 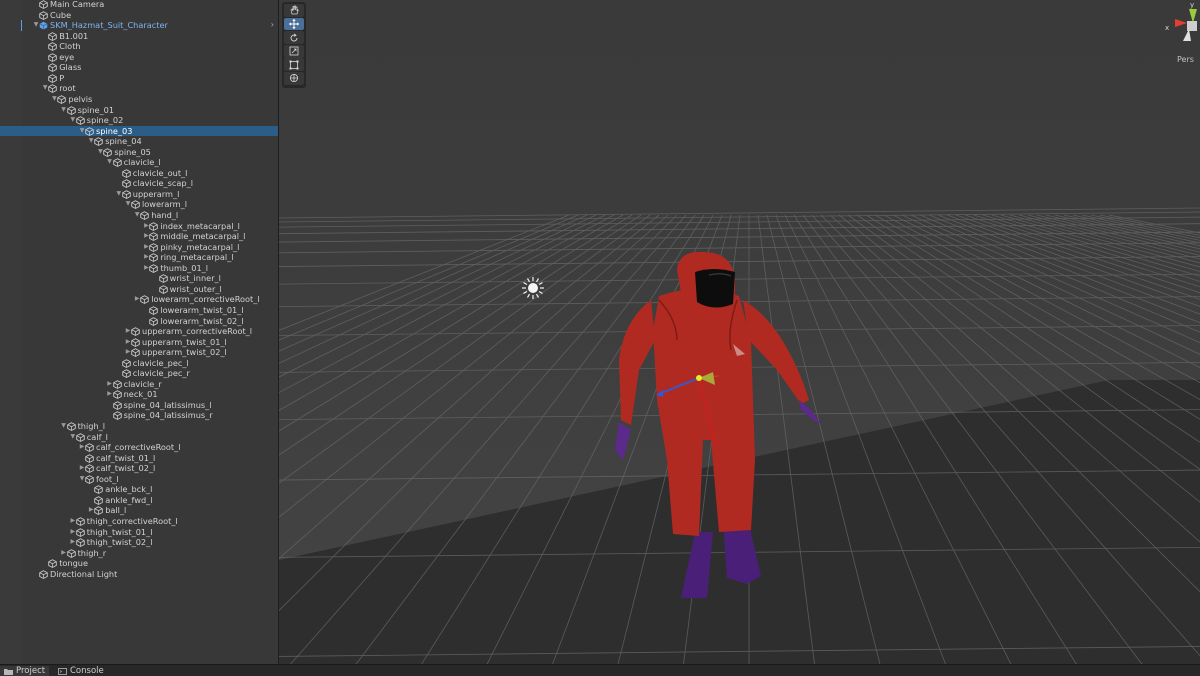 I want to click on hierarchy-row: ▶ thigh_twist_01_l, so click(x=139, y=532).